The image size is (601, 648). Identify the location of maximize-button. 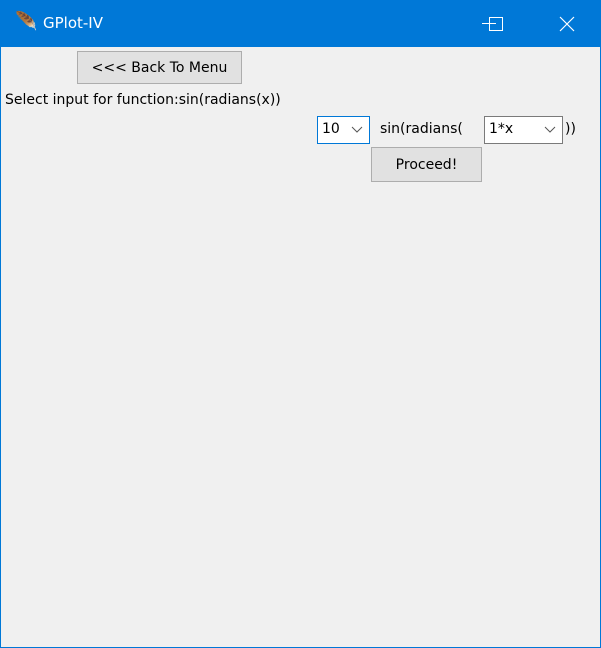
(496, 24).